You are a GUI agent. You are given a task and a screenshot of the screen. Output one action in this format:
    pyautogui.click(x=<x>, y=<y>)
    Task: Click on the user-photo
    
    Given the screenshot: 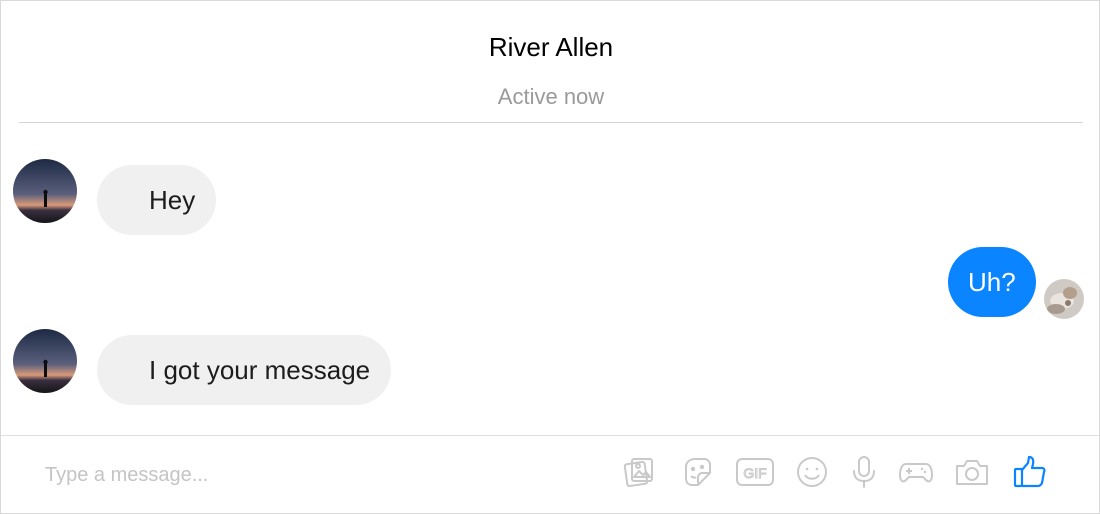 What is the action you would take?
    pyautogui.click(x=1064, y=299)
    